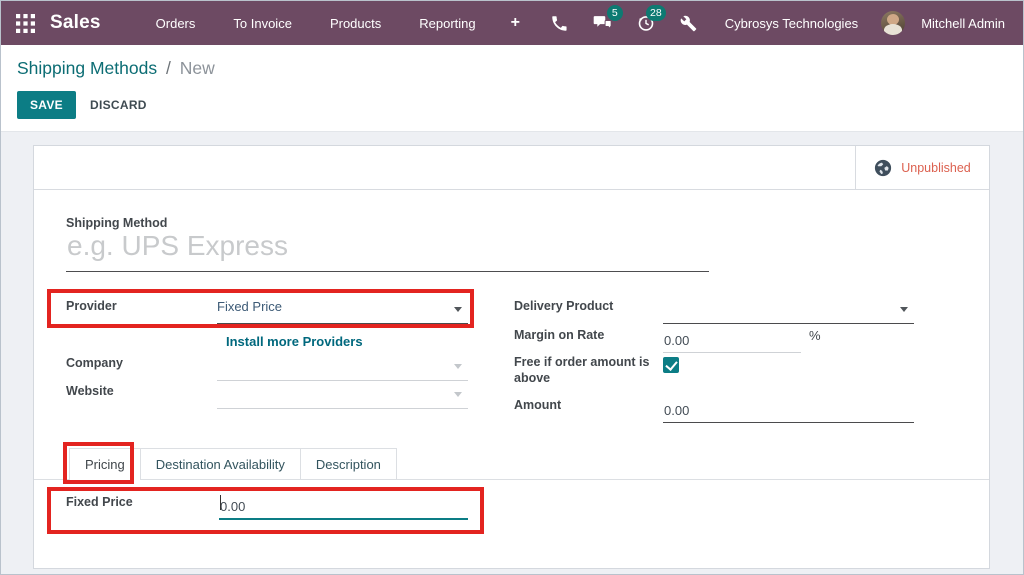  I want to click on tab-pricing: Pricing, so click(105, 464).